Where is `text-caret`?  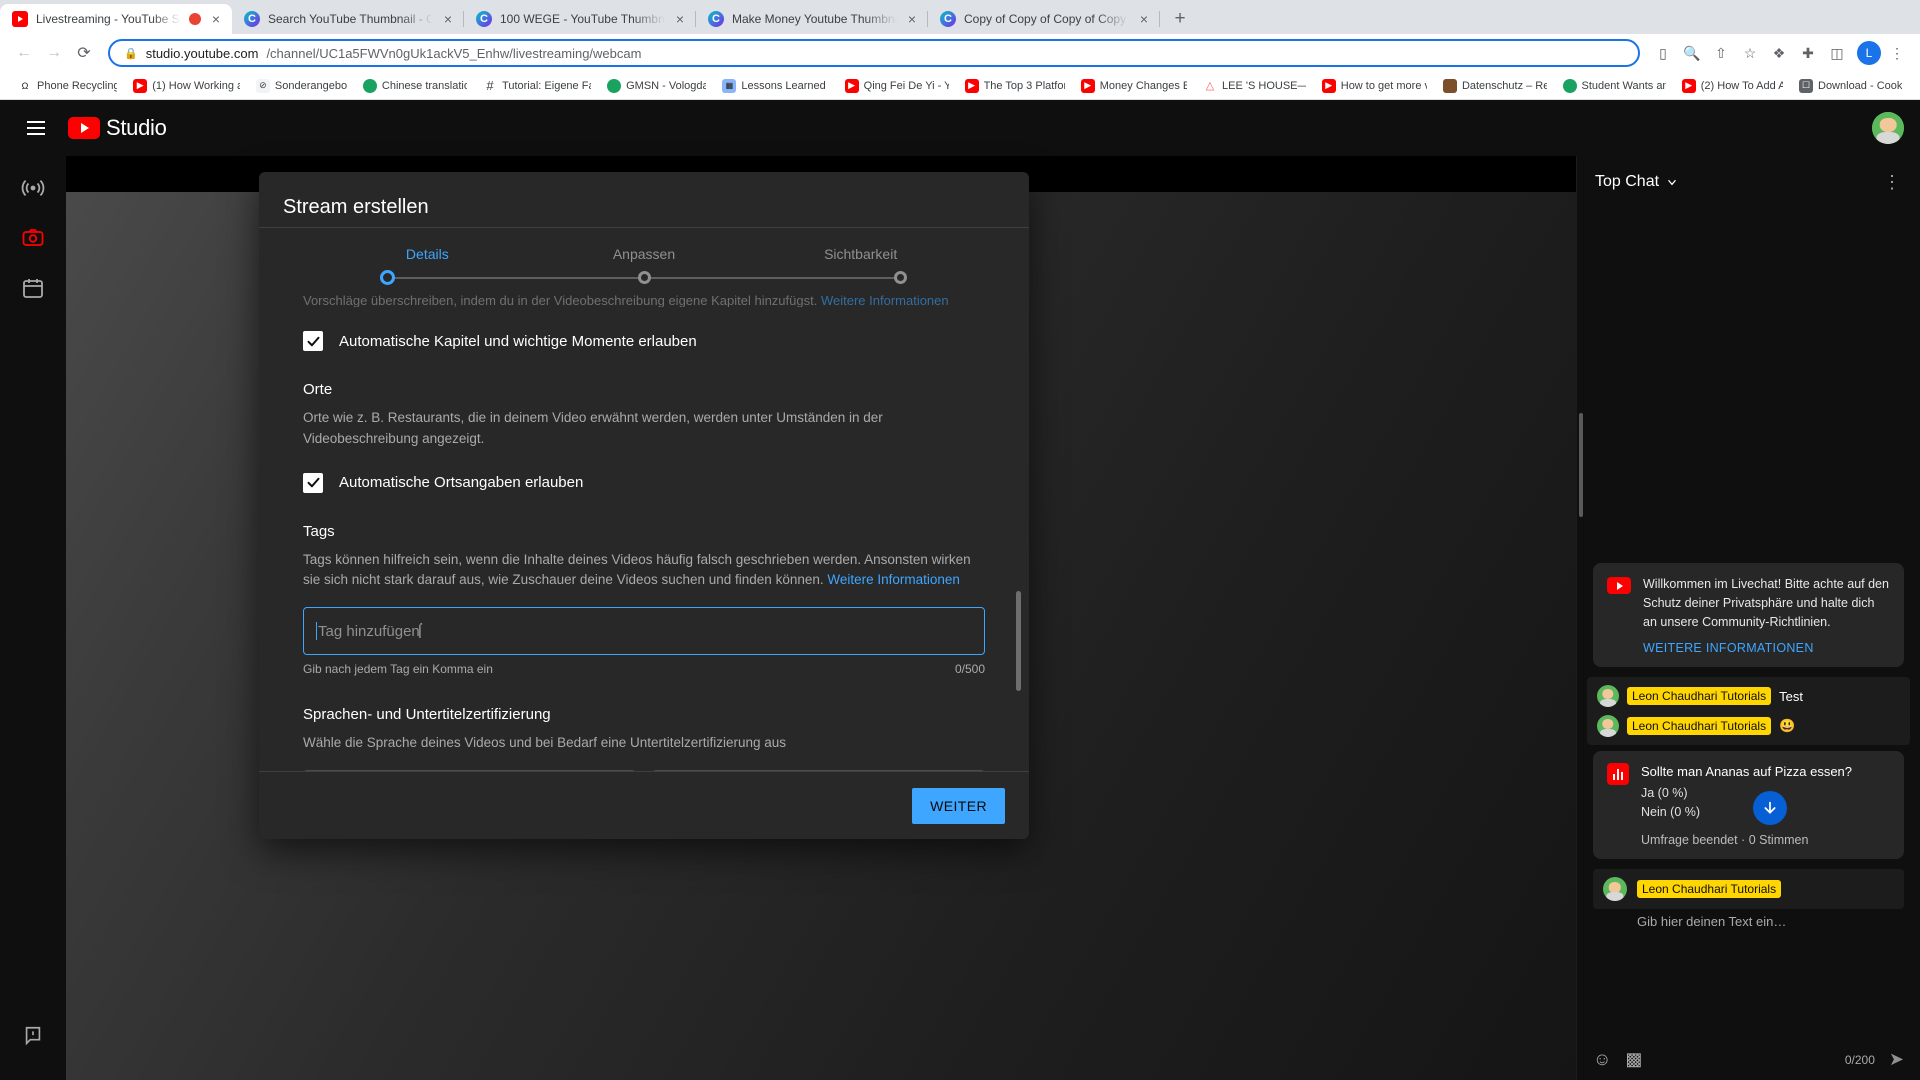 text-caret is located at coordinates (316, 631).